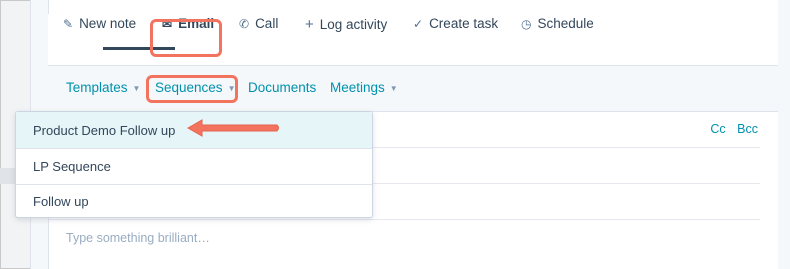 The height and width of the screenshot is (269, 790). Describe the element at coordinates (357, 87) in the screenshot. I see `meetings-label: Meetings` at that location.